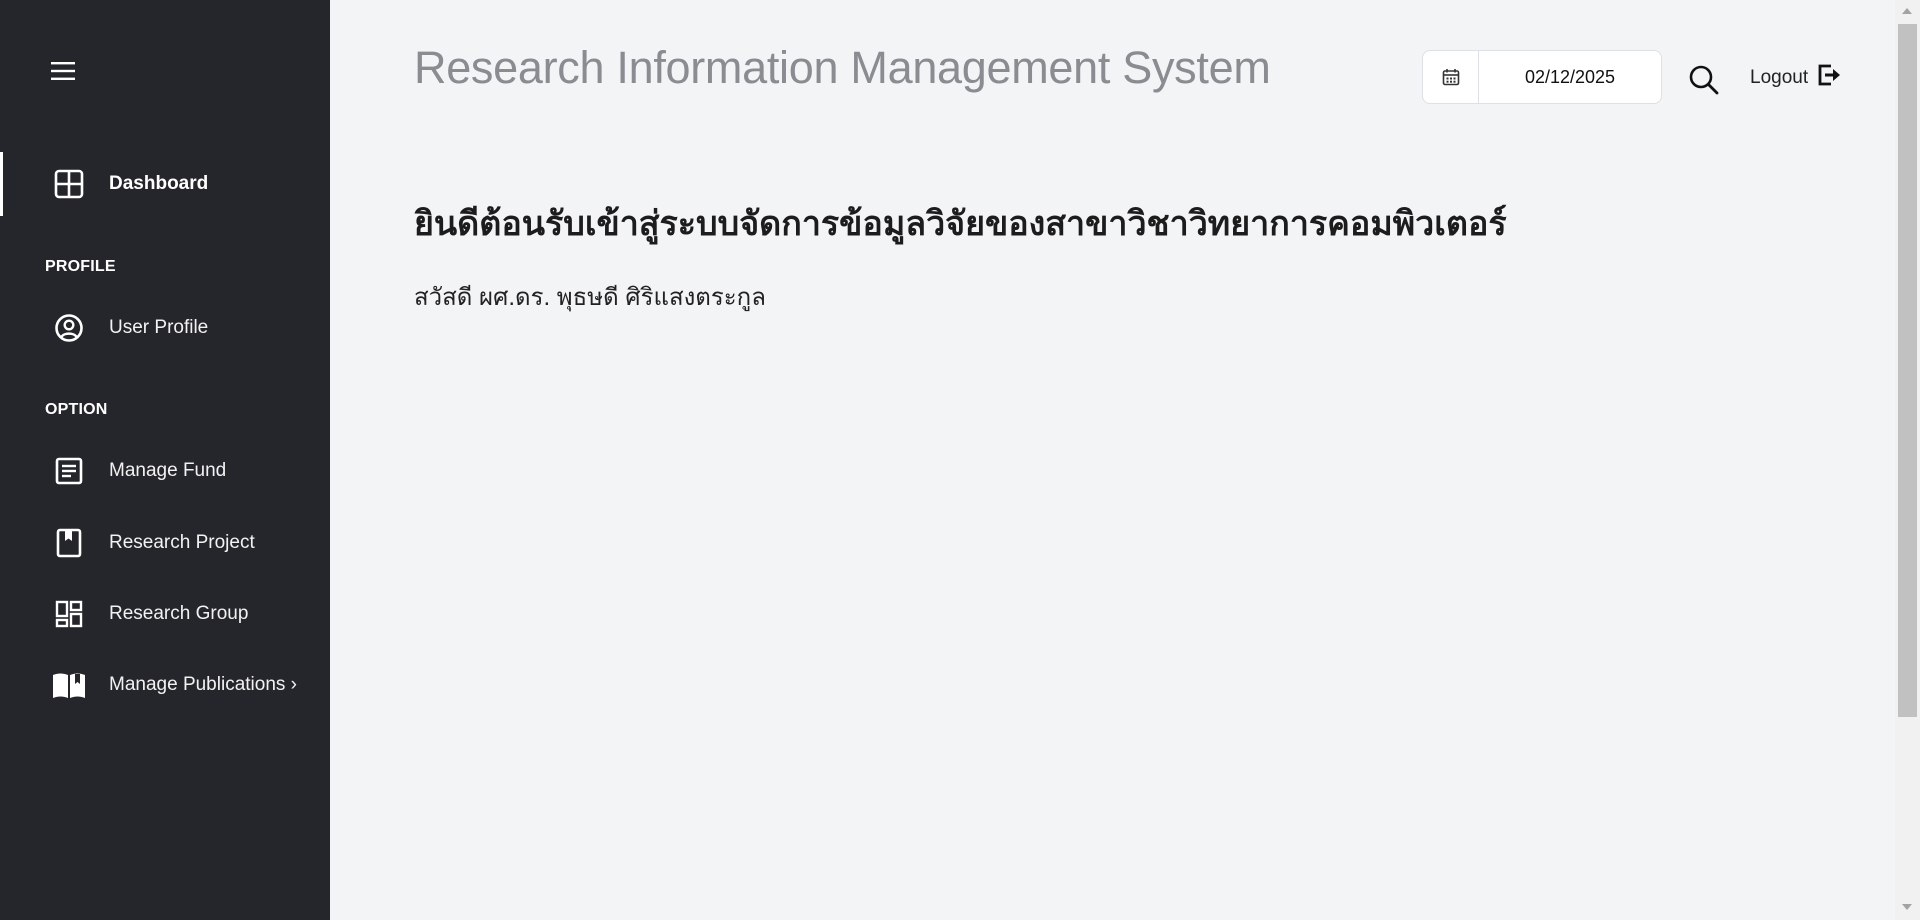 The height and width of the screenshot is (920, 1920). I want to click on sidebar-item-label: Manage Fund, so click(168, 470).